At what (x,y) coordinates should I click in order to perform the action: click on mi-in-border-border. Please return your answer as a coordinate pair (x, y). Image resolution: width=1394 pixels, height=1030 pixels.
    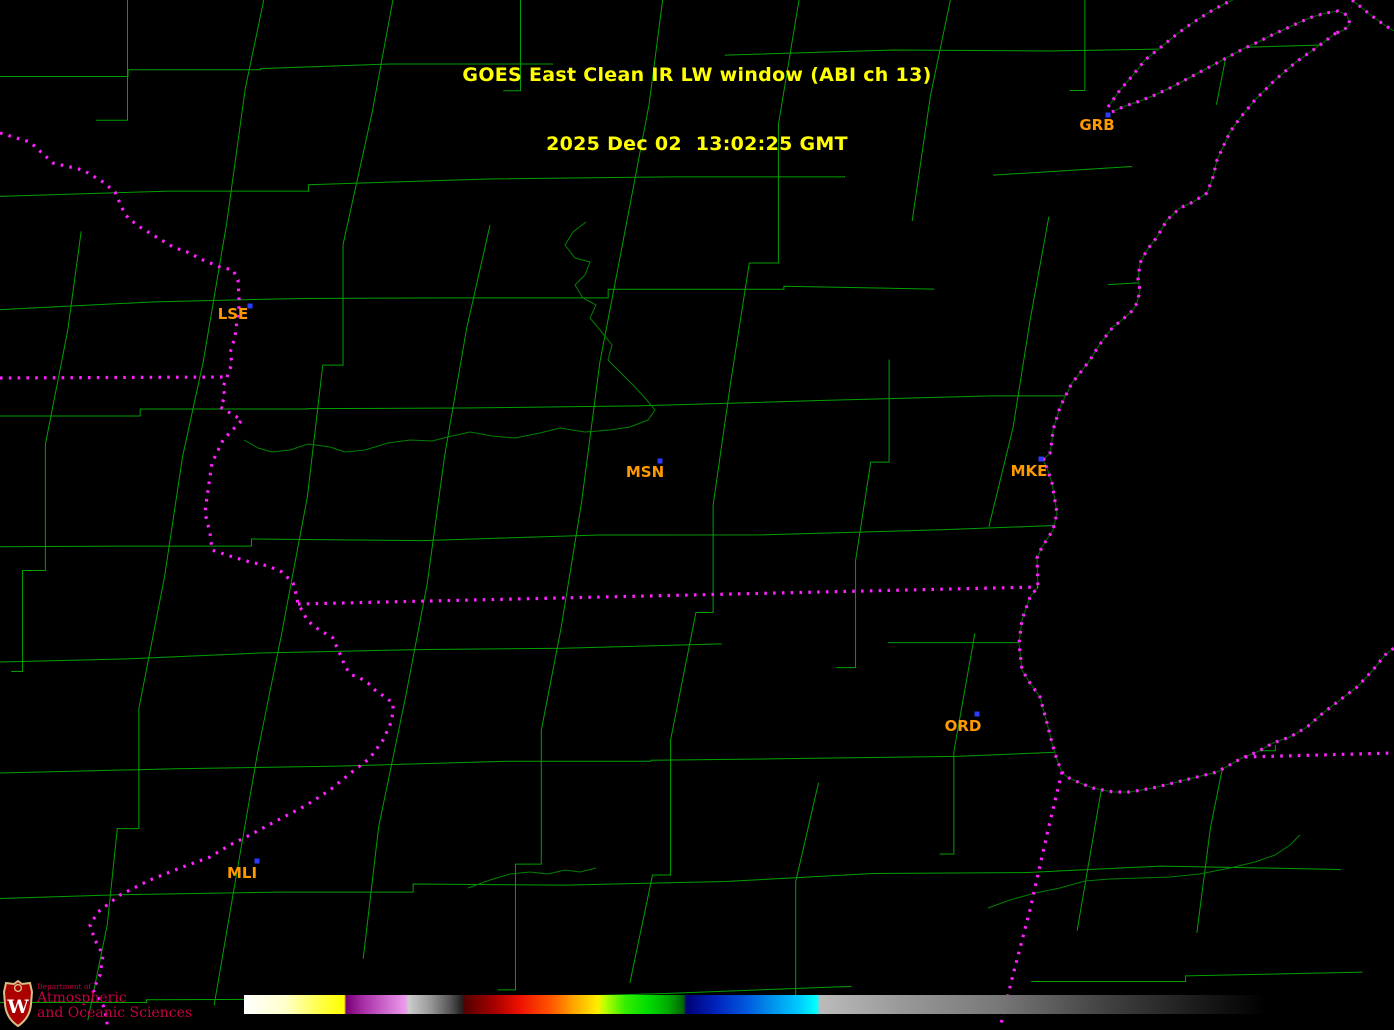
    Looking at the image, I should click on (1319, 755).